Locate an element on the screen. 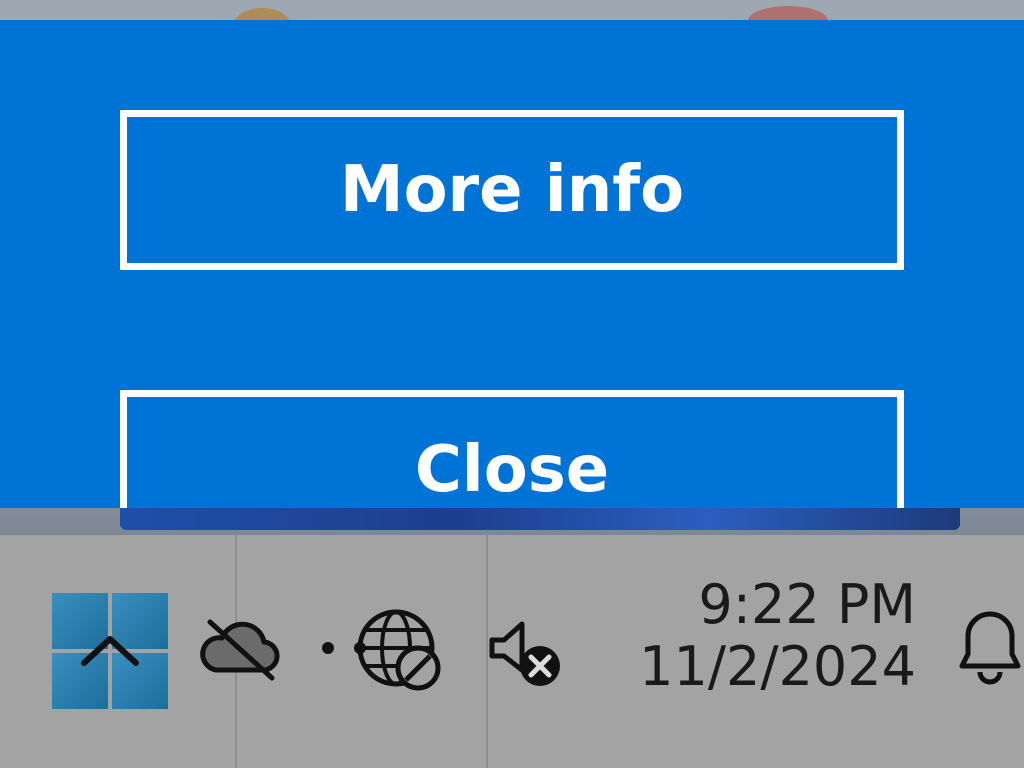 The height and width of the screenshot is (768, 1024). onedrive-button is located at coordinates (240, 648).